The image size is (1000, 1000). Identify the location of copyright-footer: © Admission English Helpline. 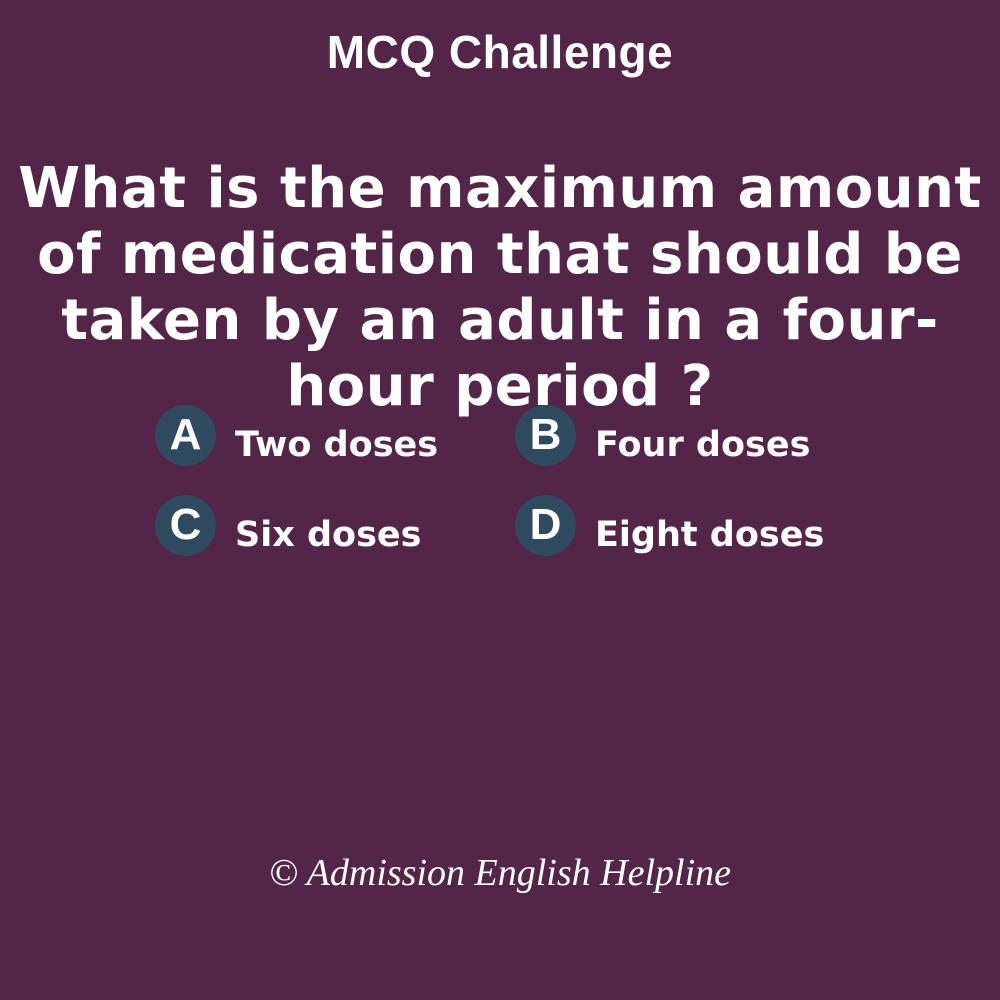
(500, 873).